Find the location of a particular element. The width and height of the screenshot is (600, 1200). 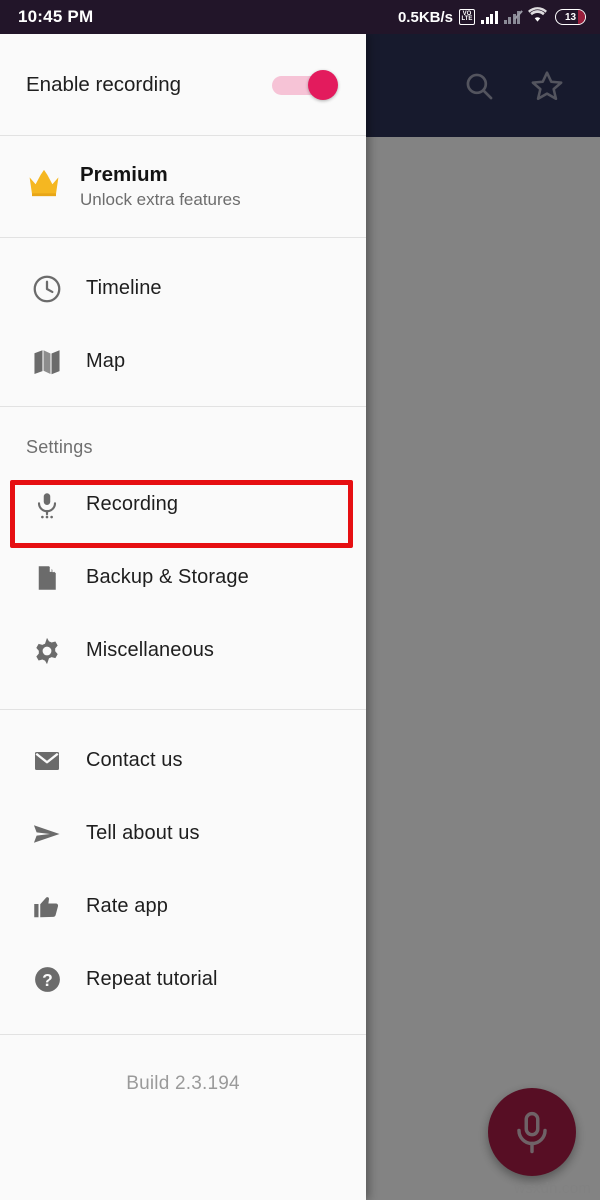

signal-bars-icon is located at coordinates (489, 17).